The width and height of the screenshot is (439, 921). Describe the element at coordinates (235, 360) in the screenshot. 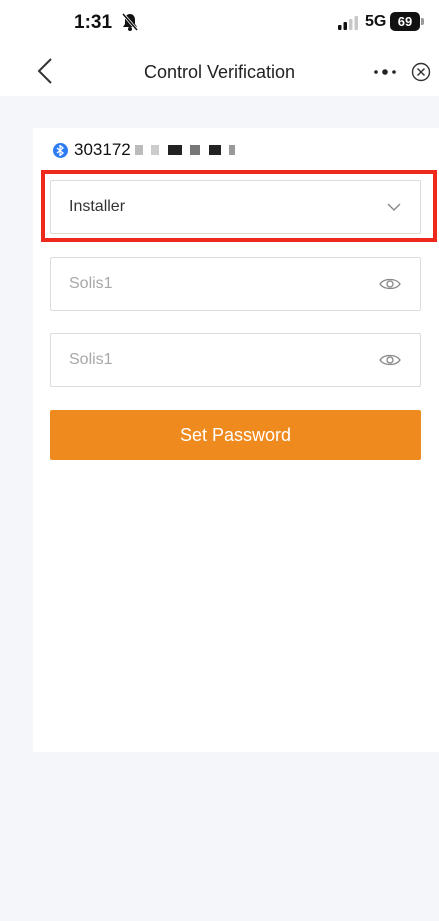

I see `confirm-password-input: Solis1` at that location.